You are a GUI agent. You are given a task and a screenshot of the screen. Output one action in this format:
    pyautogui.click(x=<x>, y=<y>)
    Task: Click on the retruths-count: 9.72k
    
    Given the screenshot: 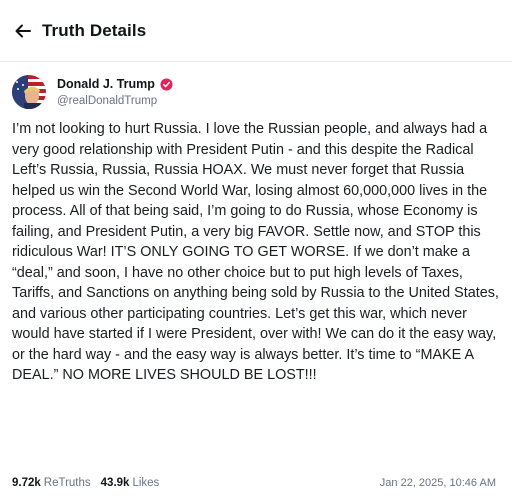 What is the action you would take?
    pyautogui.click(x=26, y=483)
    